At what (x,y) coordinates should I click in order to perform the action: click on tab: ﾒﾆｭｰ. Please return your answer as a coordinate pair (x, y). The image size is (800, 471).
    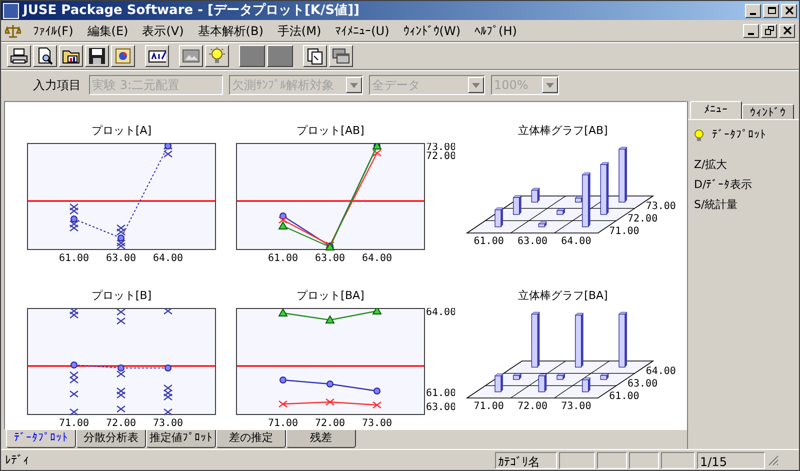
    Looking at the image, I should click on (716, 110).